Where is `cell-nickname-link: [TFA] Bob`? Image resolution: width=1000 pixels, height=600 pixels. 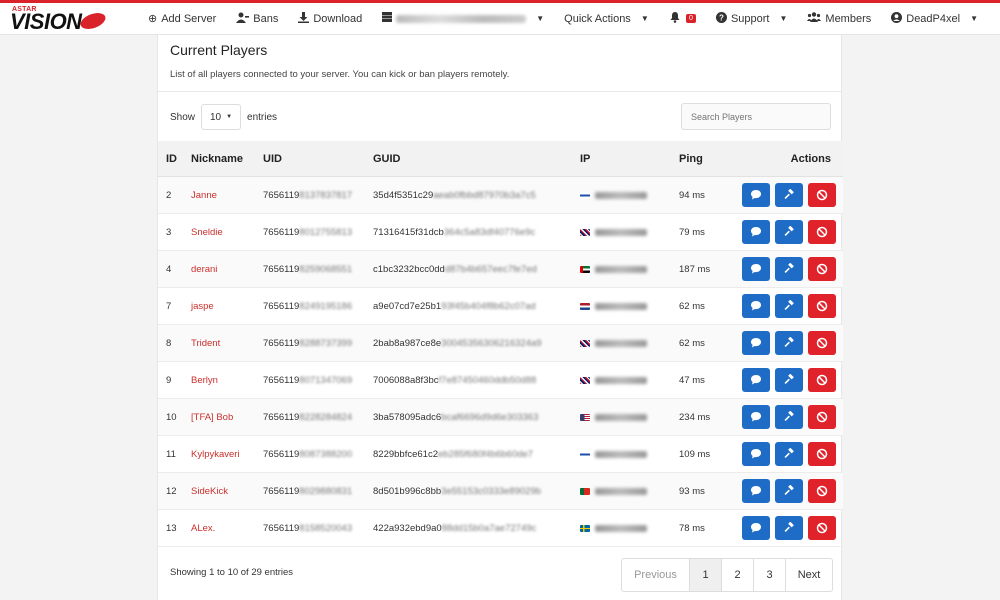
cell-nickname-link: [TFA] Bob is located at coordinates (220, 417).